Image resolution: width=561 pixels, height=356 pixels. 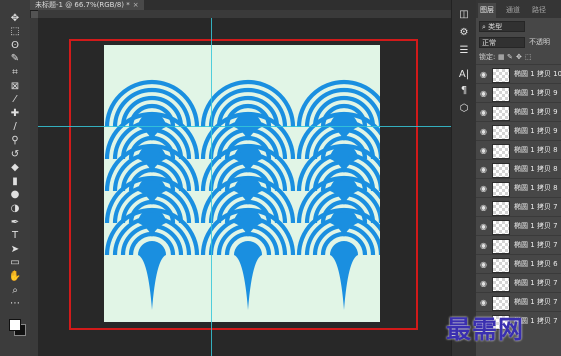 I want to click on tools-panel: ✥ ⬚ ʘ ✎ ⌗ ⊠ ⁄ ✚ / ⚲ ↺ ◆ ▮ ● ◑ ✒ T ➤ ▭ ✋ ⌕ ⋯, so click(x=15, y=178).